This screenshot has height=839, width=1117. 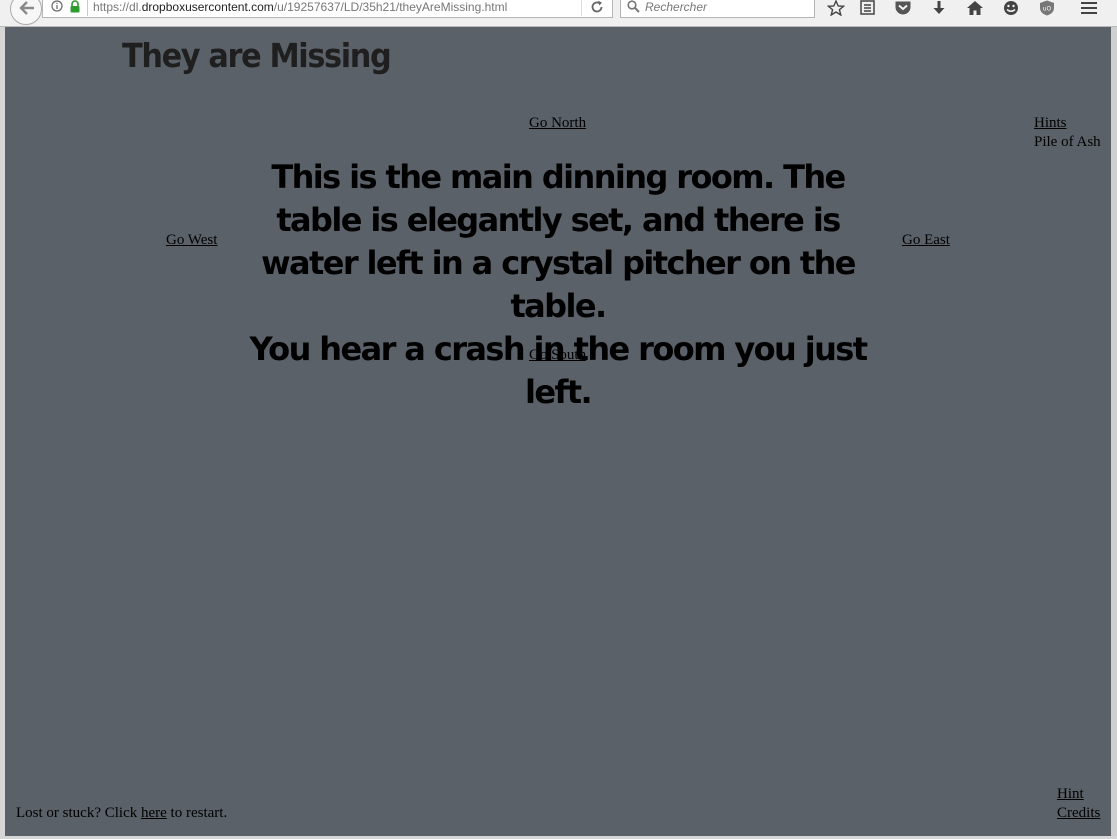 What do you see at coordinates (207, 7) in the screenshot?
I see `url-domain: dropboxusercontent.com` at bounding box center [207, 7].